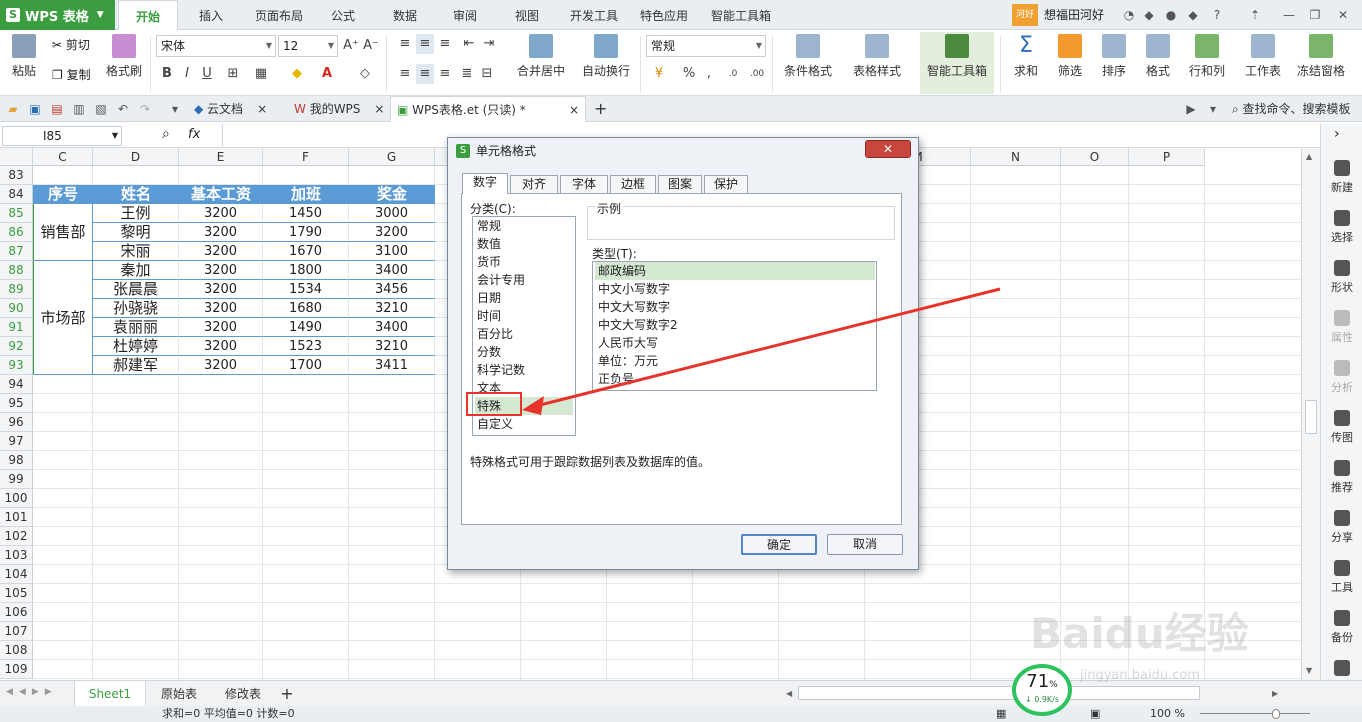 The height and width of the screenshot is (722, 1362). I want to click on page-view-icon: ▣, so click(1095, 714).